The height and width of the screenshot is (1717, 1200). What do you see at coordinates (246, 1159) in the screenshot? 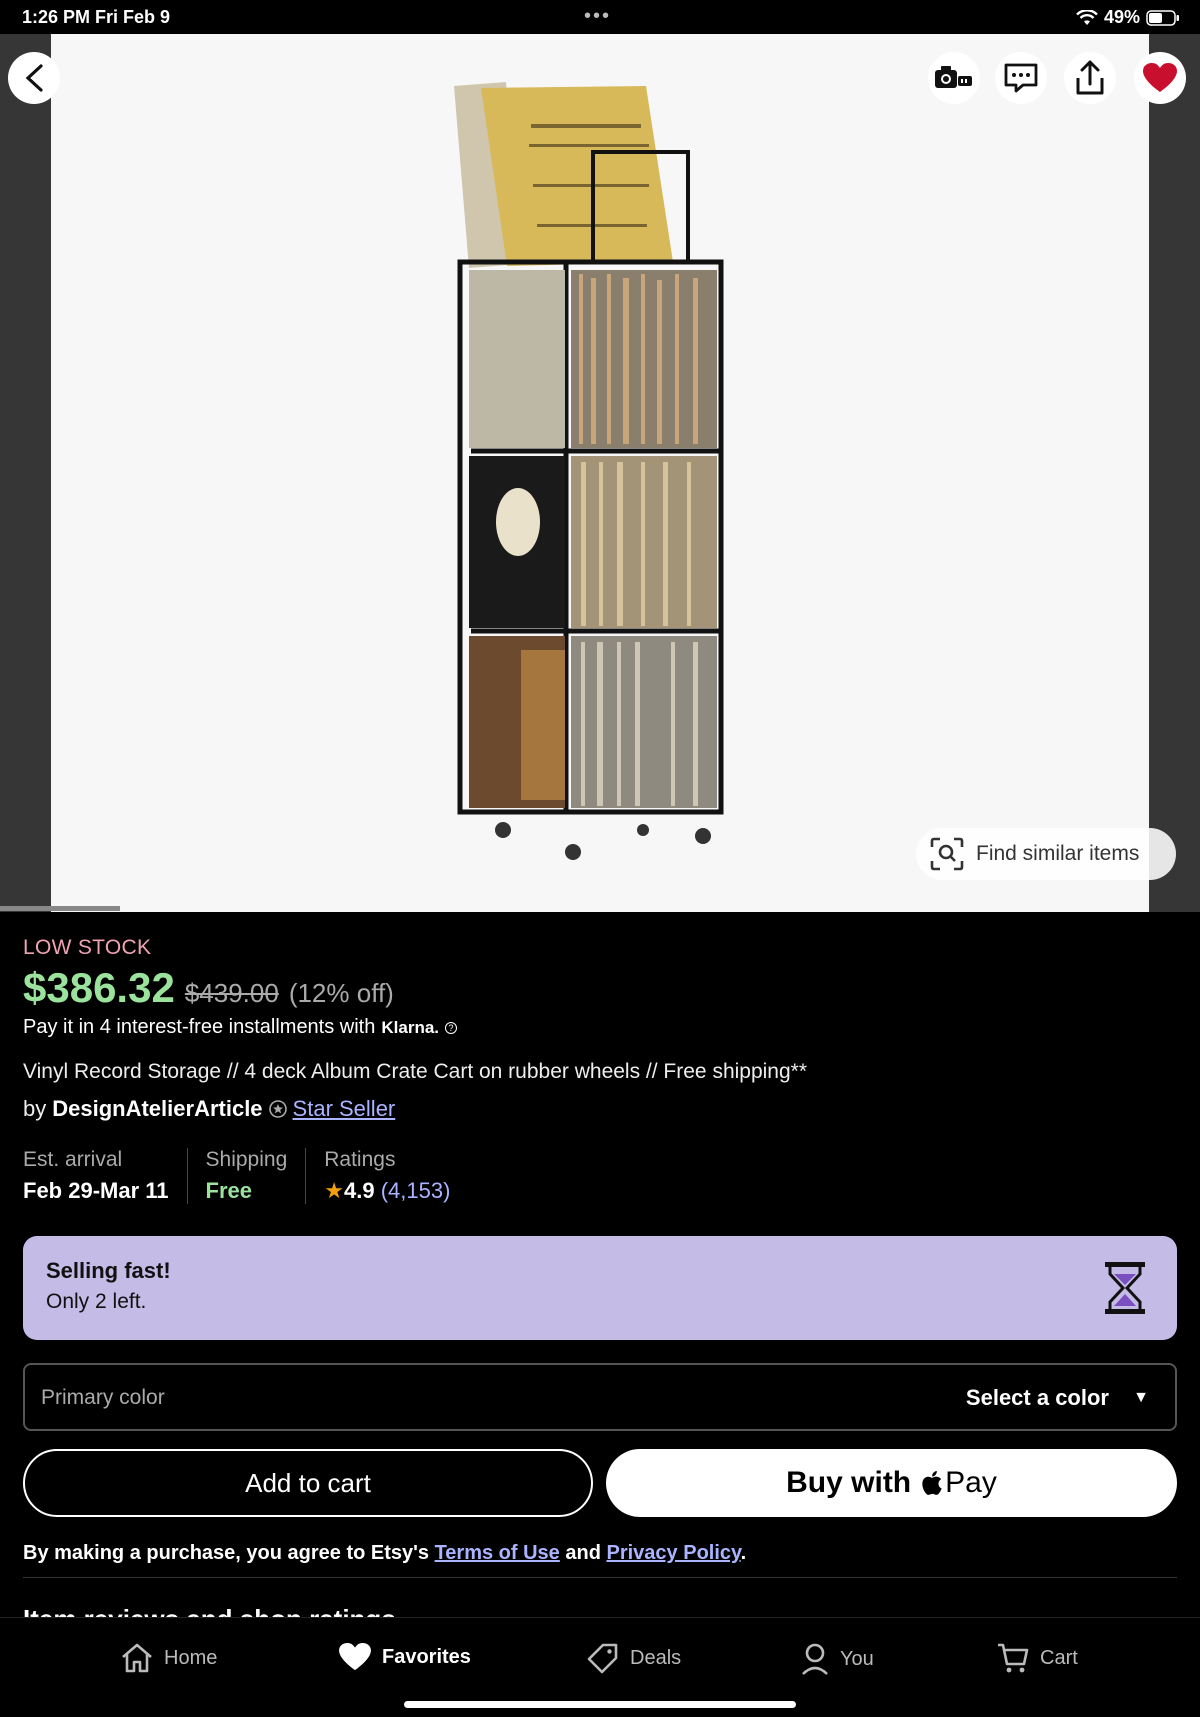
I see `shipping-label: Shipping` at bounding box center [246, 1159].